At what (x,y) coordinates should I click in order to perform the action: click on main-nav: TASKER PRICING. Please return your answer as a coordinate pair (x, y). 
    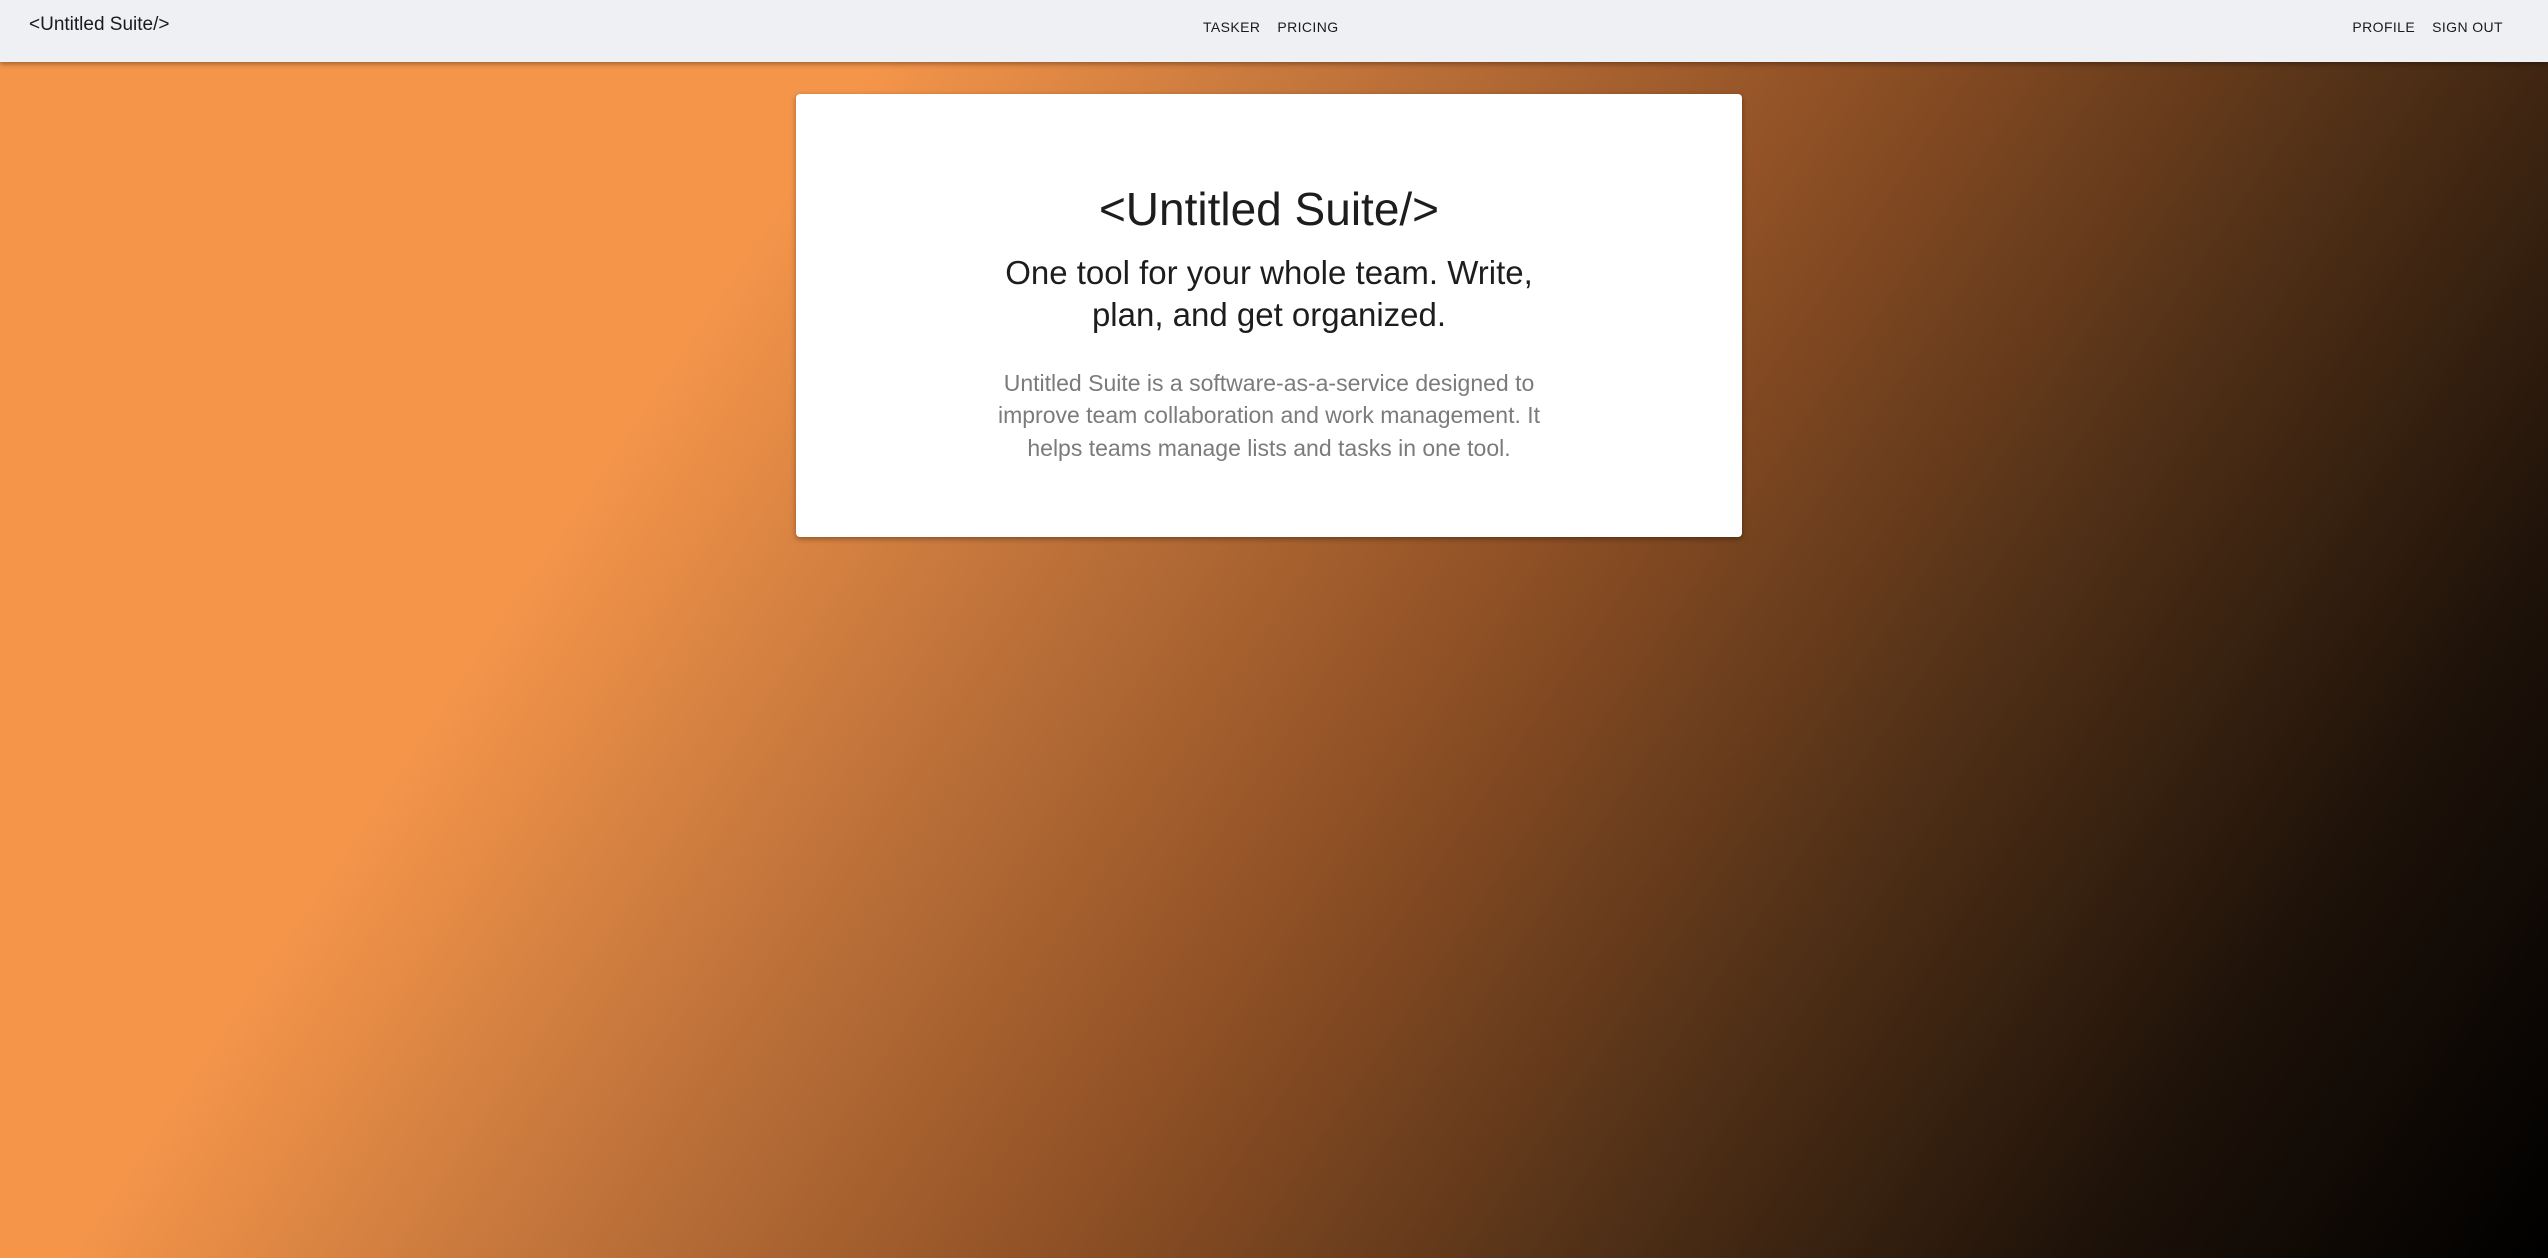
    Looking at the image, I should click on (1271, 27).